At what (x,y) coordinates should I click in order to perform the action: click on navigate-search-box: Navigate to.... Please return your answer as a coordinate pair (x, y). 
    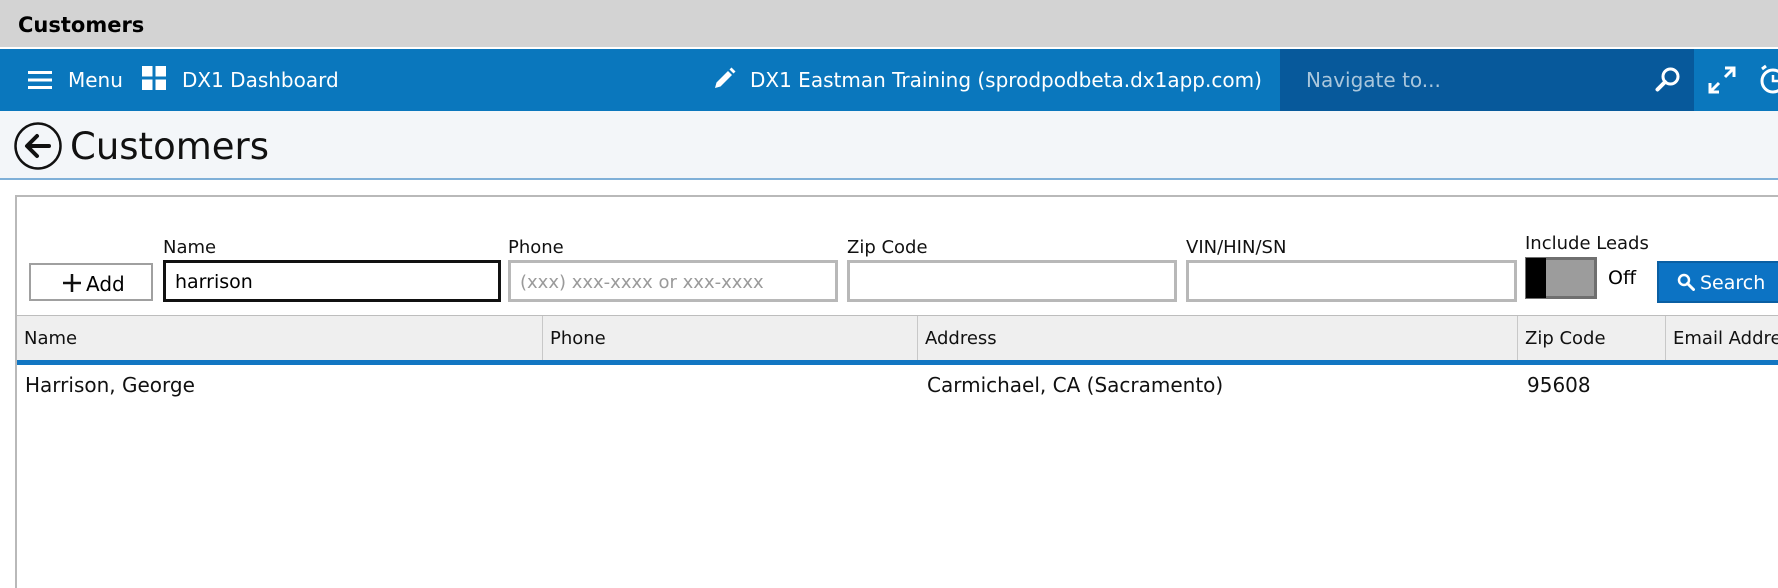
    Looking at the image, I should click on (1487, 80).